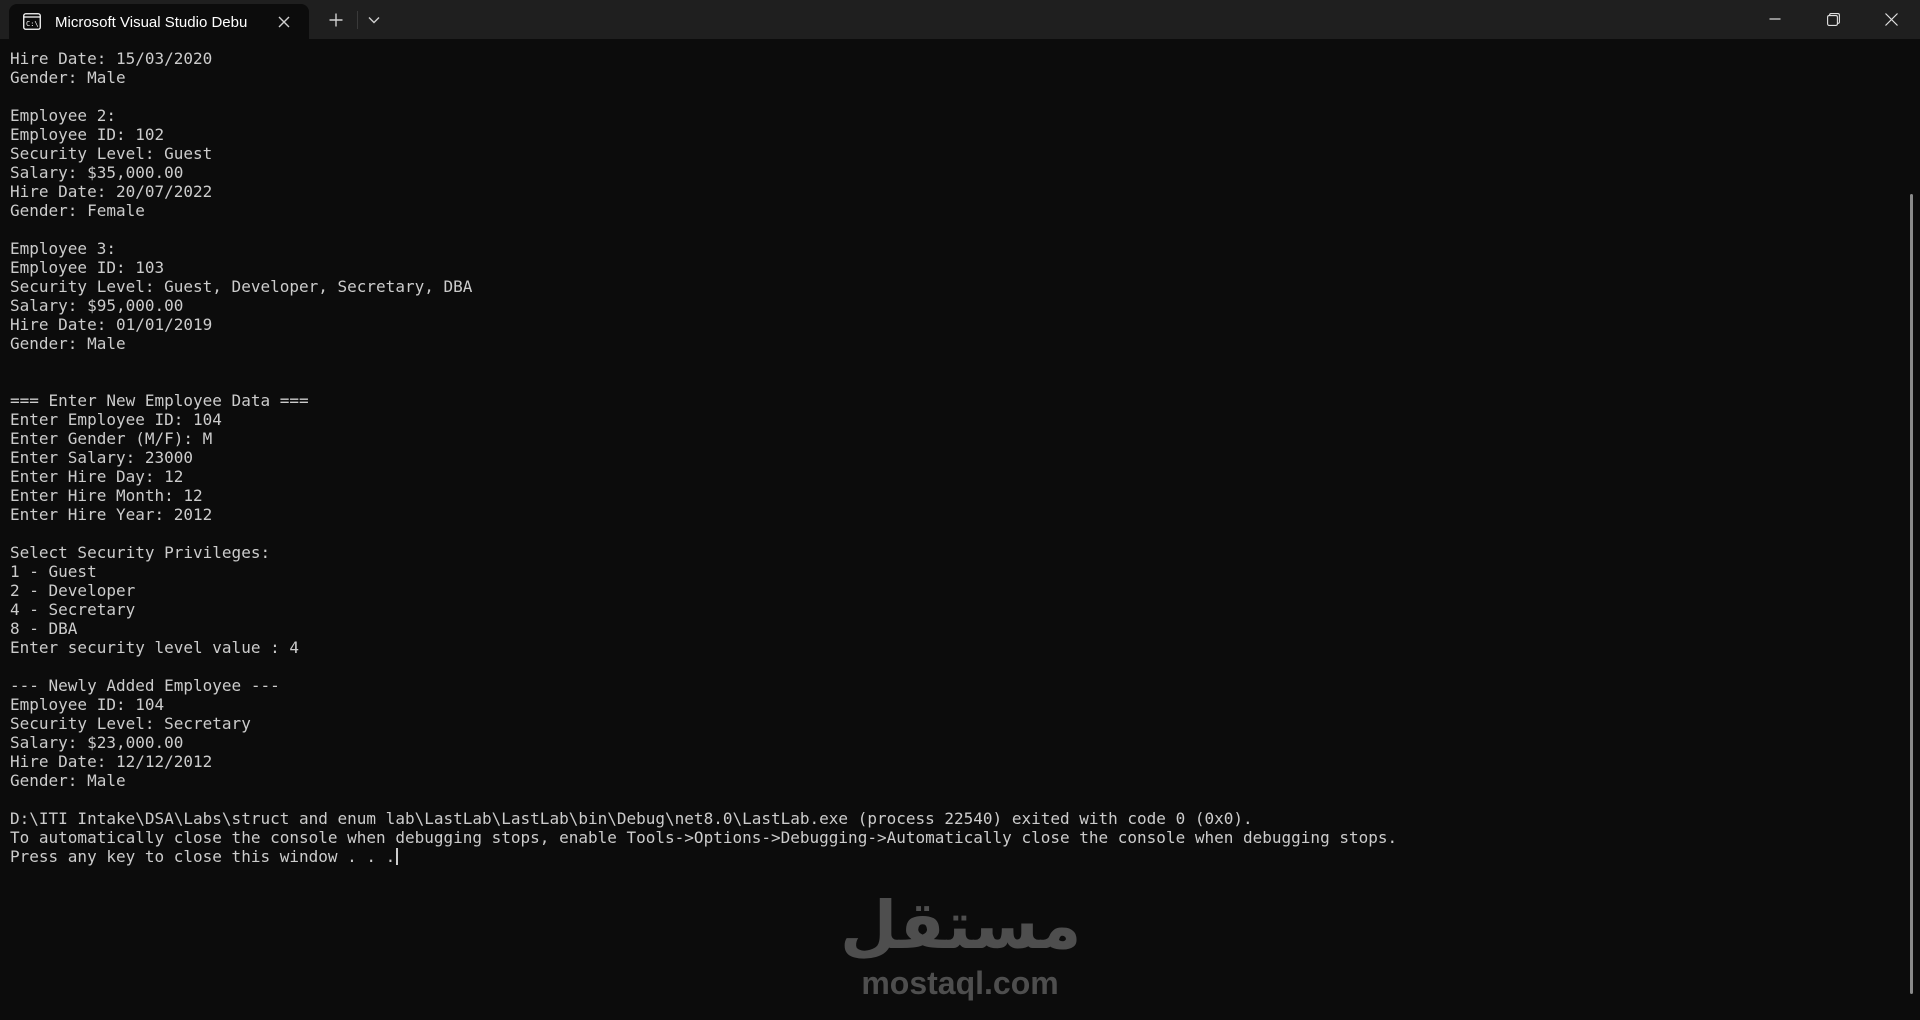 The image size is (1920, 1020). I want to click on console-line: Enter Employee ID: 104, so click(116, 419).